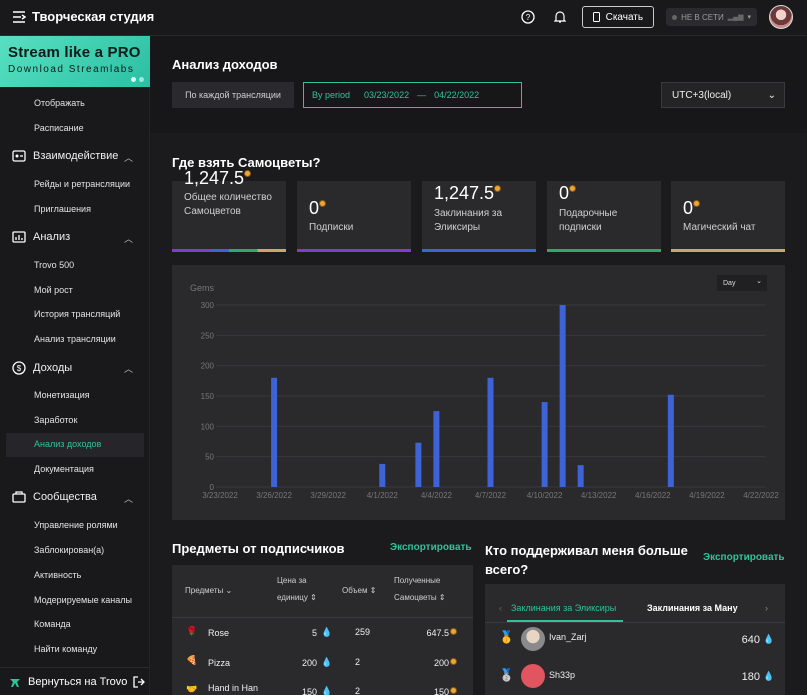  What do you see at coordinates (208, 426) in the screenshot?
I see `y-tick-label: 100` at bounding box center [208, 426].